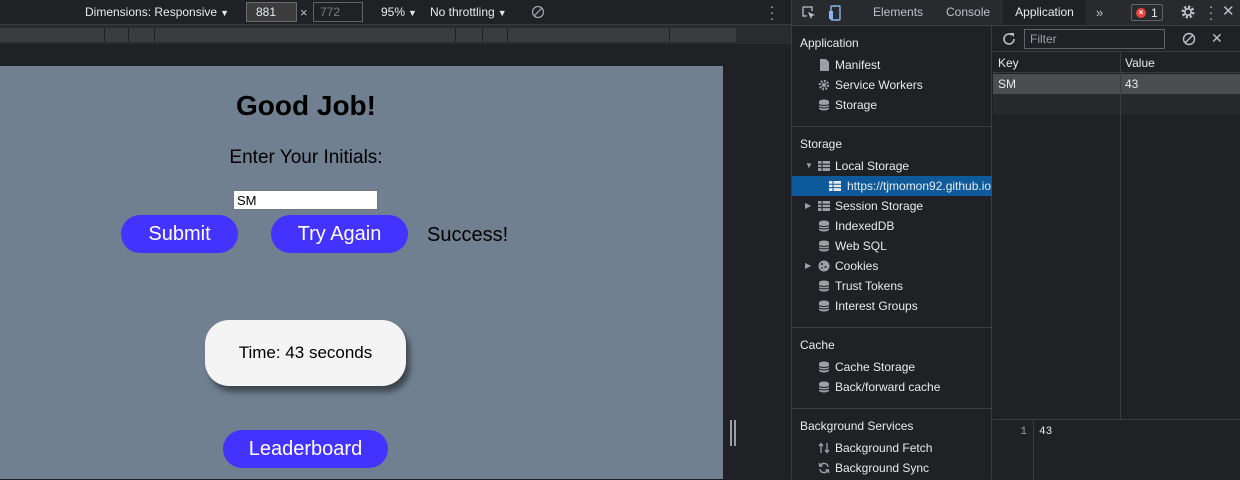 Image resolution: width=1240 pixels, height=480 pixels. Describe the element at coordinates (858, 65) in the screenshot. I see `sidebar-item-label: Manifest` at that location.